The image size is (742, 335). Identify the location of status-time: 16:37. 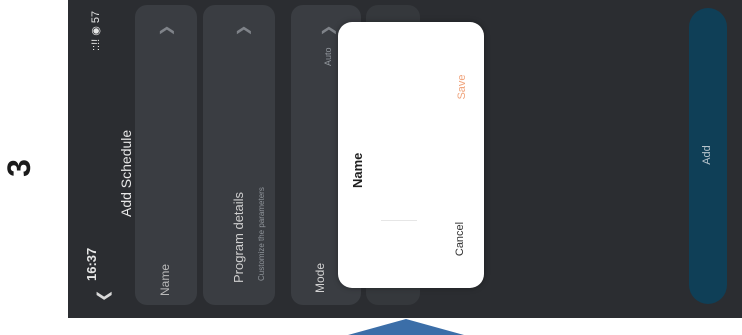
(91, 264).